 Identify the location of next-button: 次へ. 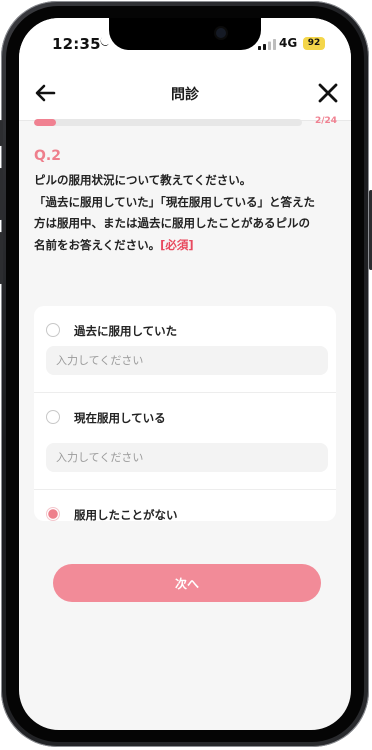
(187, 583).